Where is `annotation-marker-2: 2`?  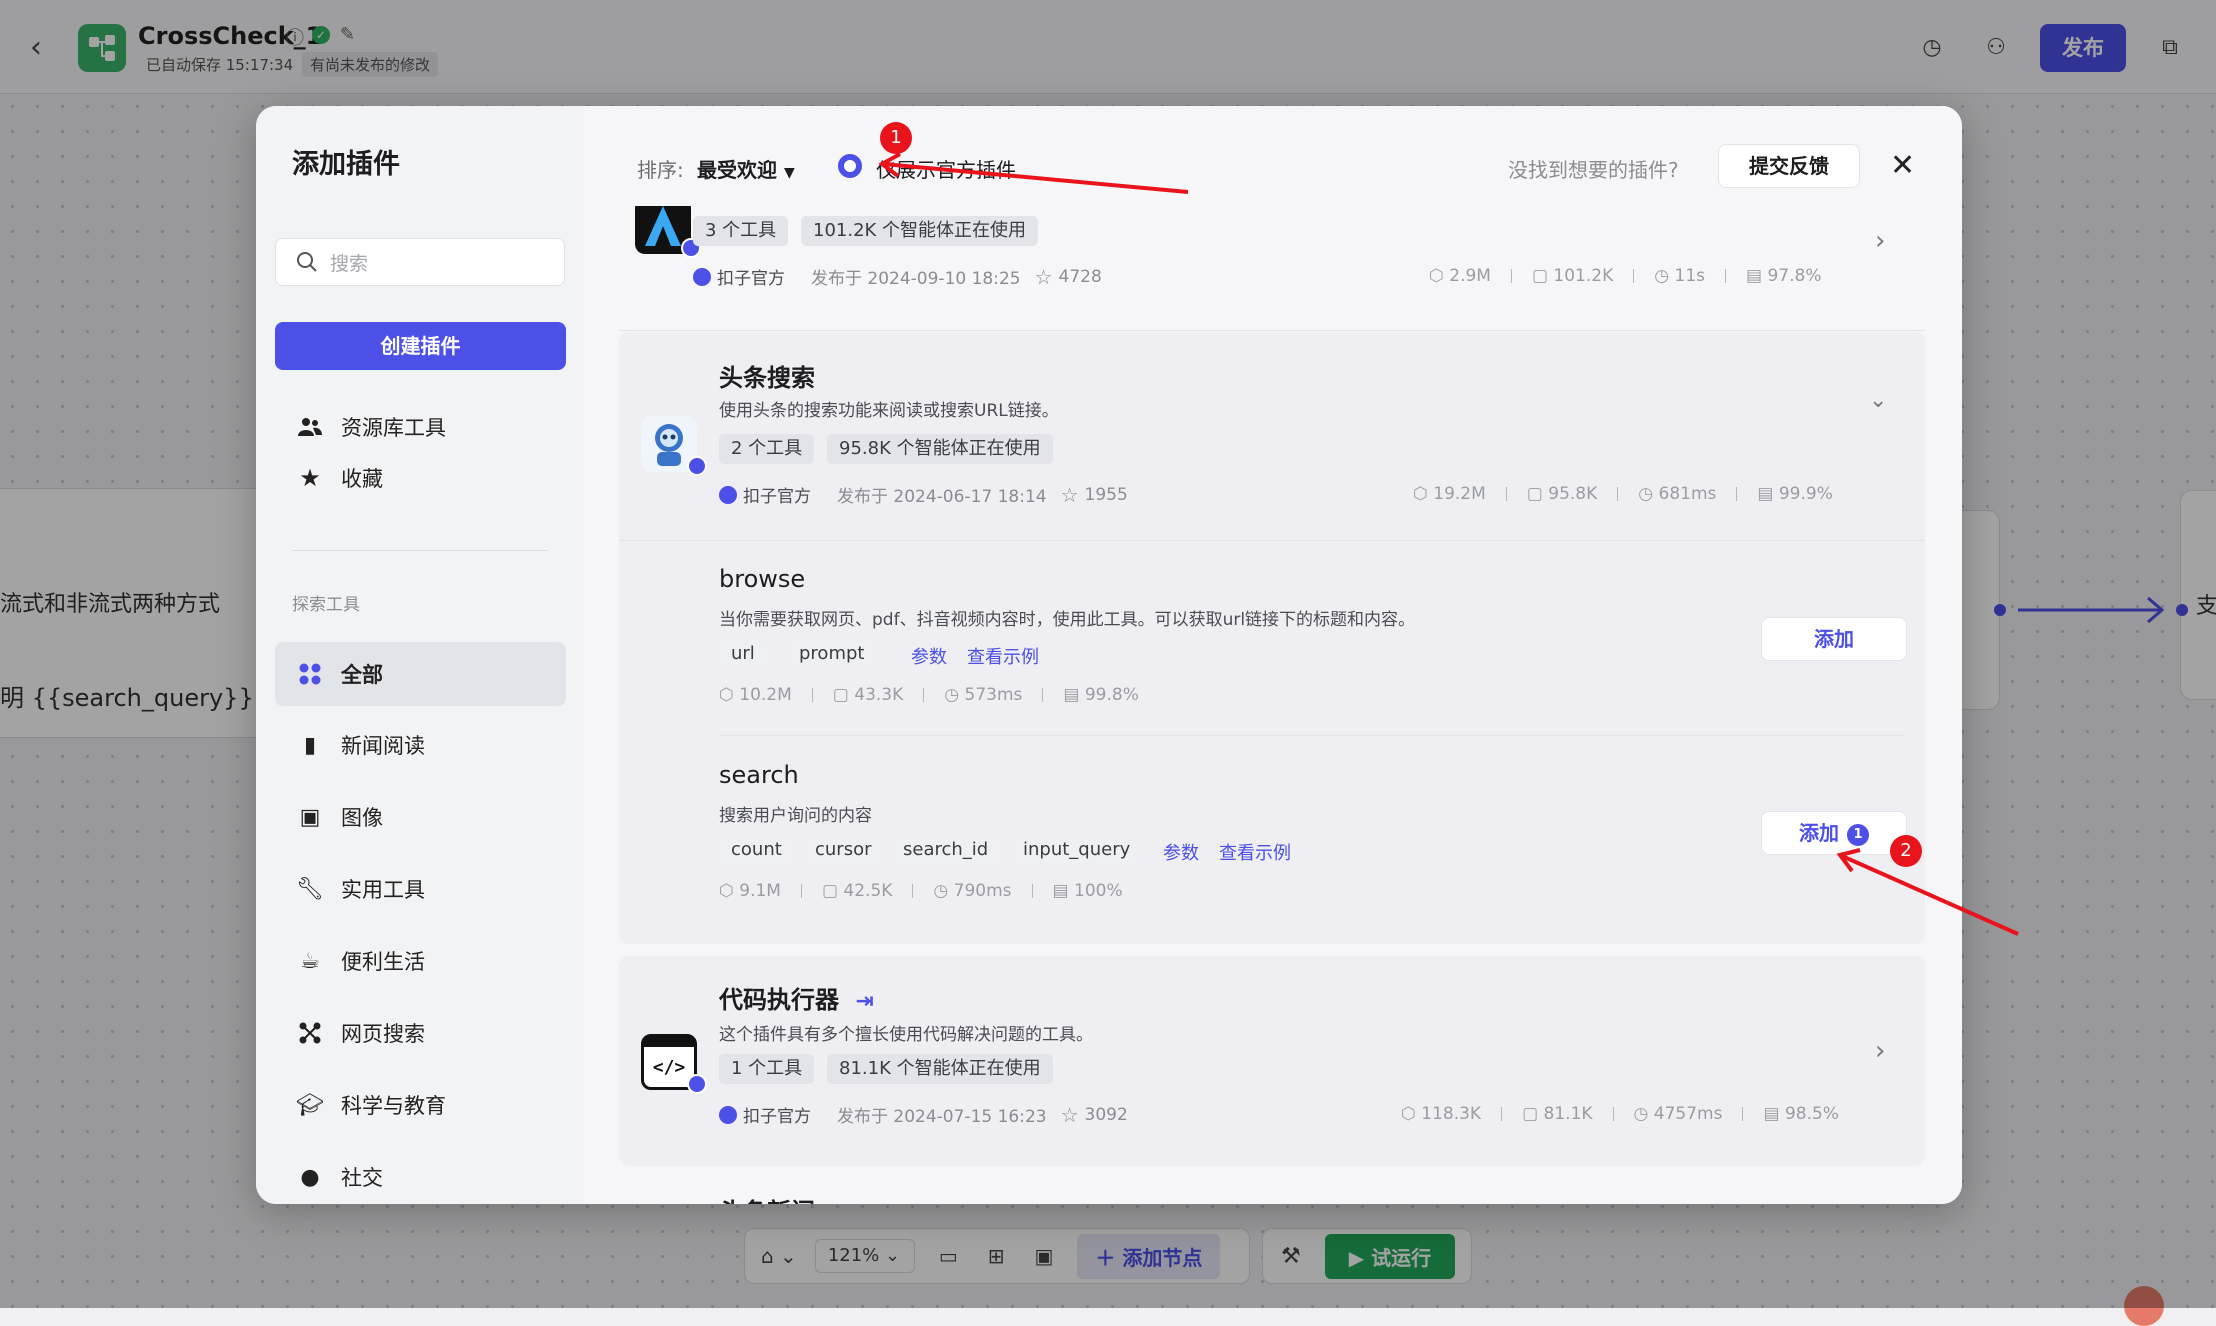
annotation-marker-2: 2 is located at coordinates (1906, 851).